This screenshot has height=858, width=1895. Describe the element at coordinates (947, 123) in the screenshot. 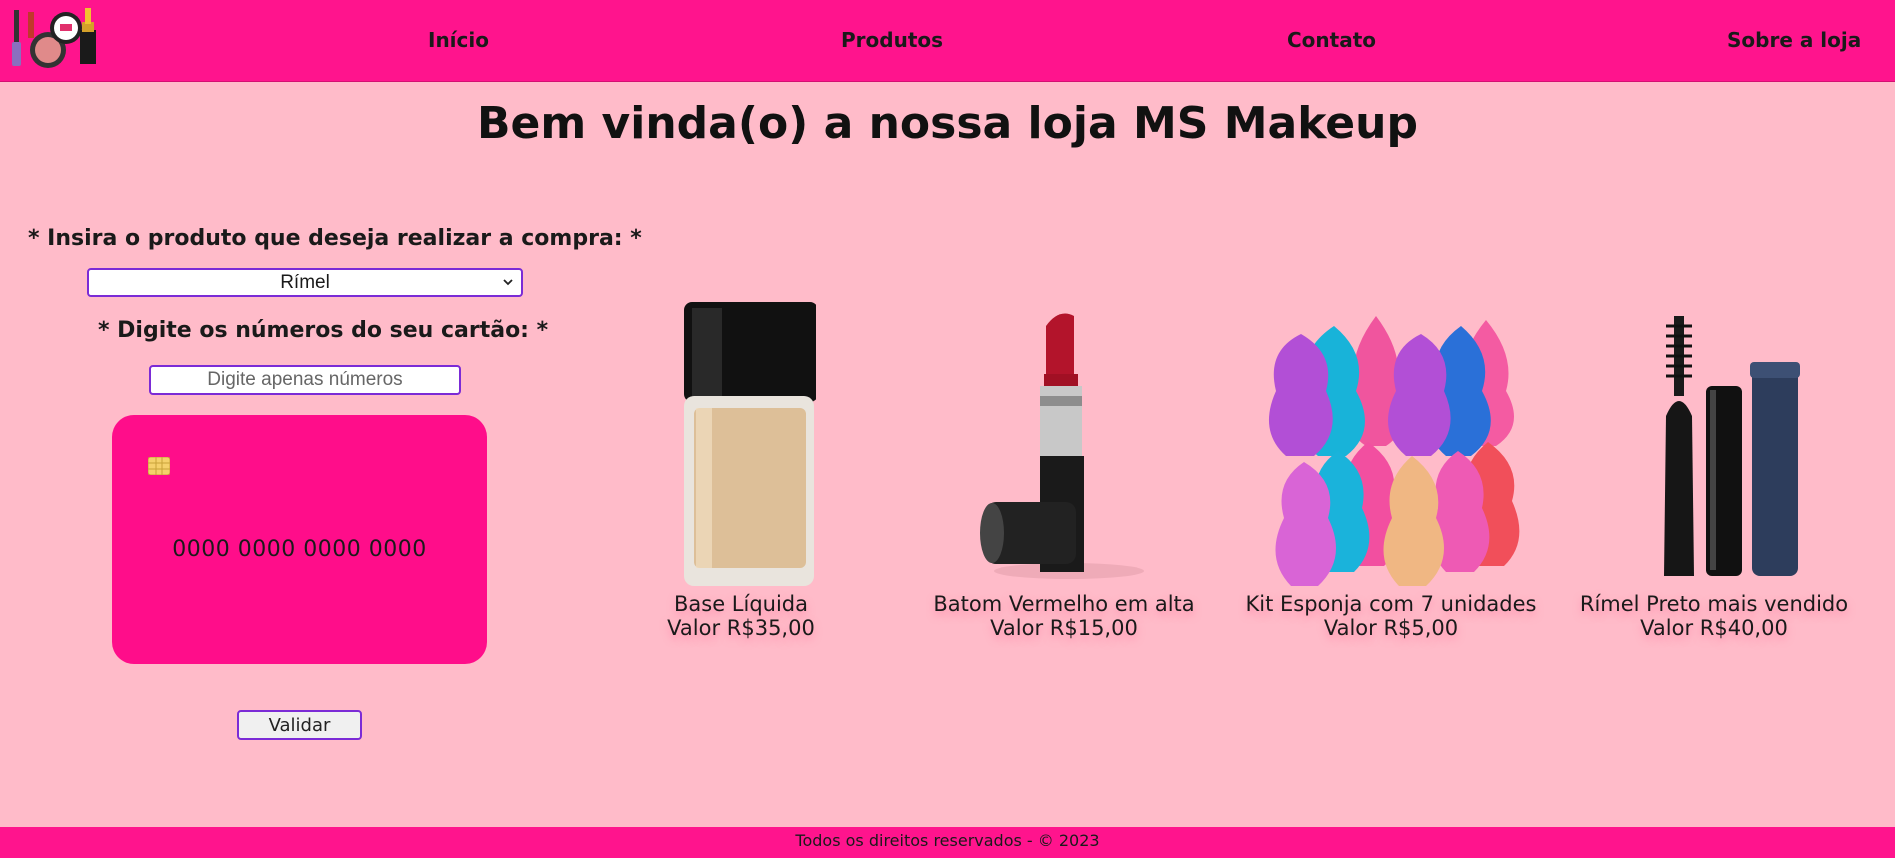

I see `page-title: Bem vinda(o) a nossa loja MS Makeup` at that location.